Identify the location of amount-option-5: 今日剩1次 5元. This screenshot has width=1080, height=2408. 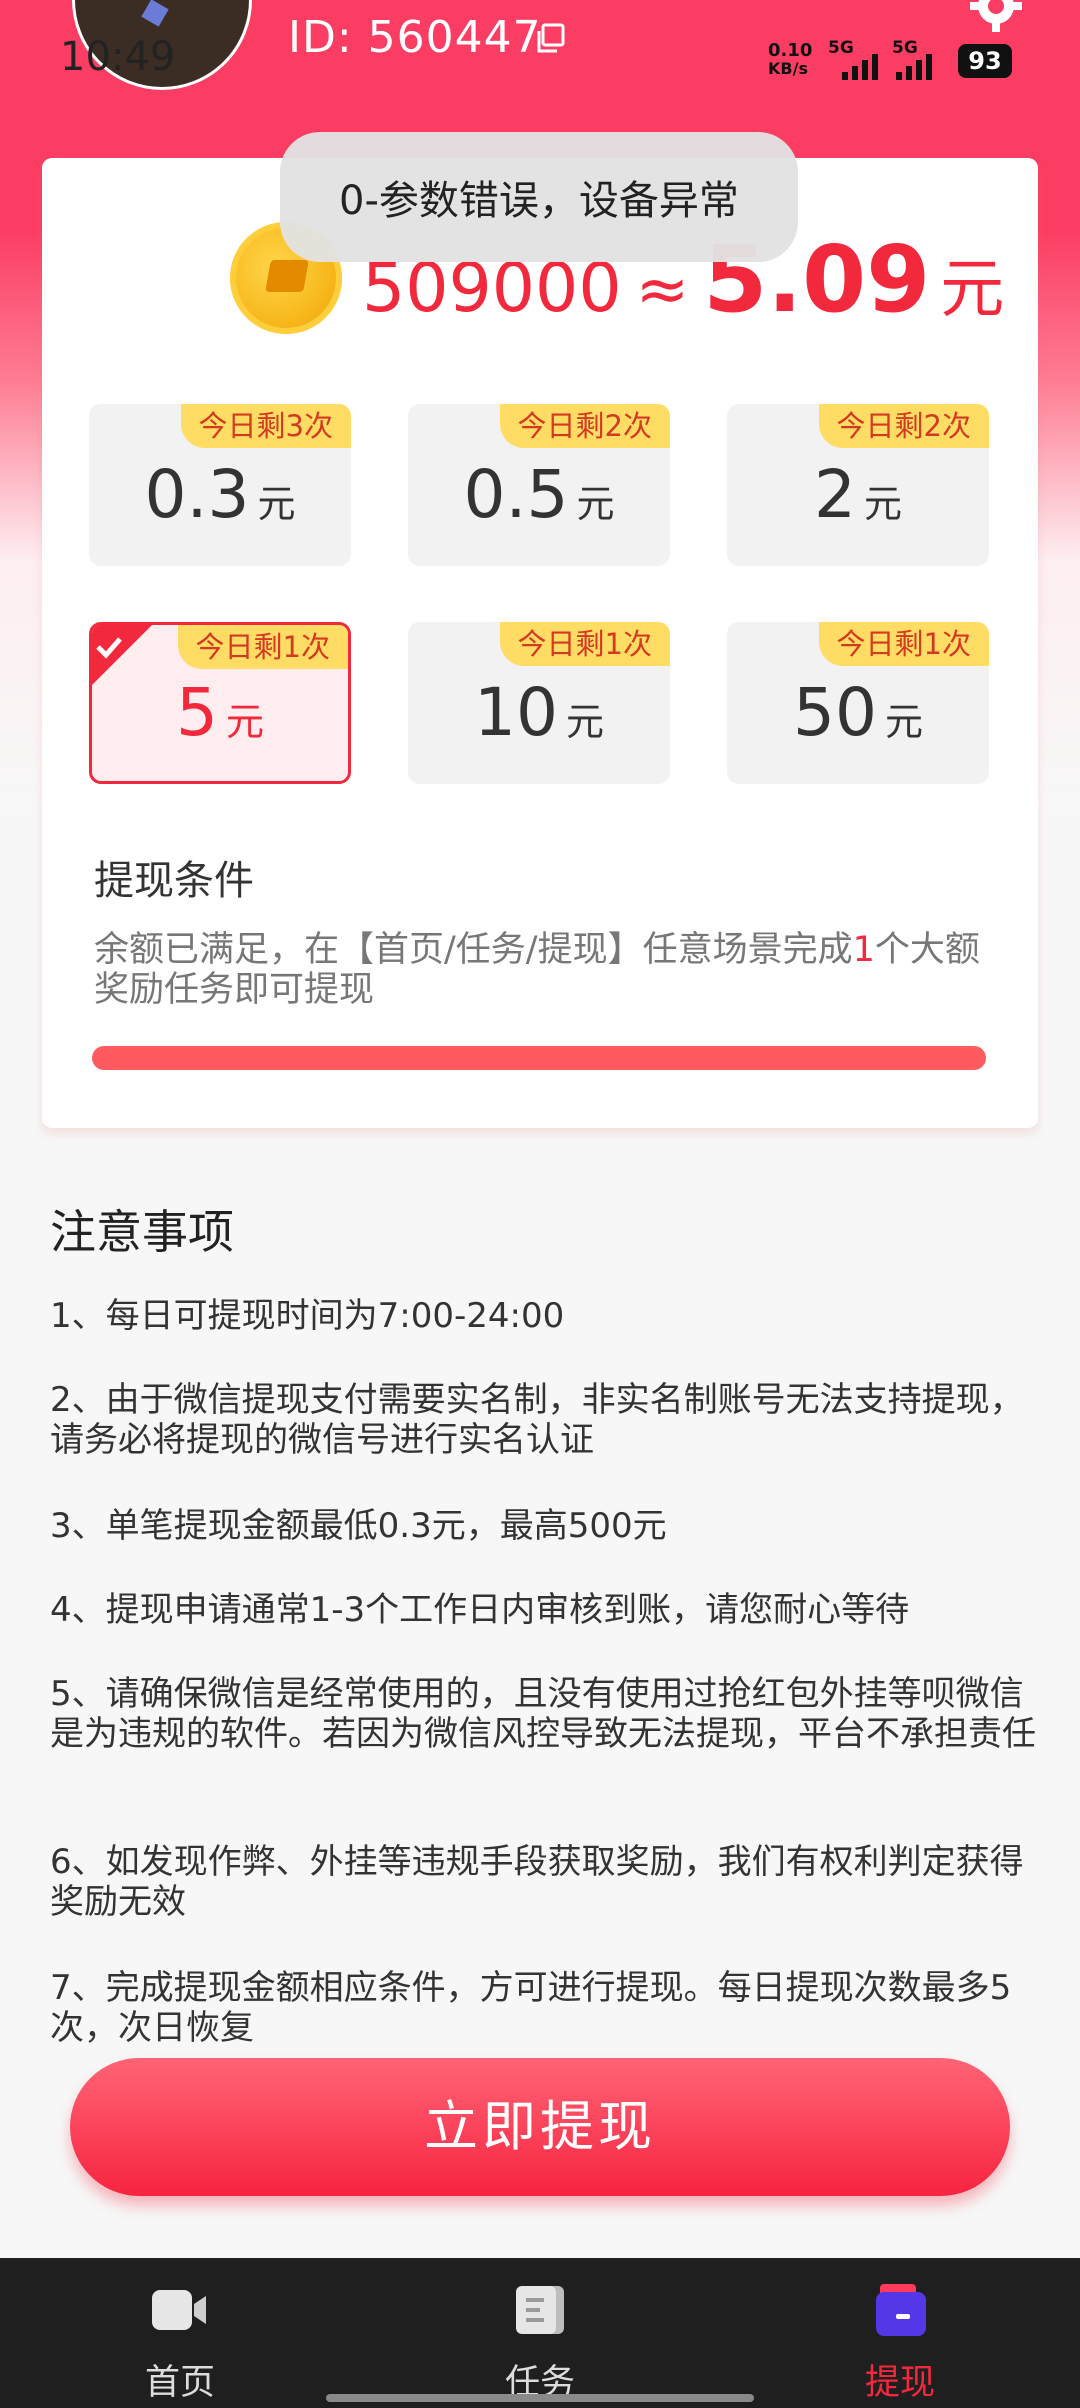
(220, 703).